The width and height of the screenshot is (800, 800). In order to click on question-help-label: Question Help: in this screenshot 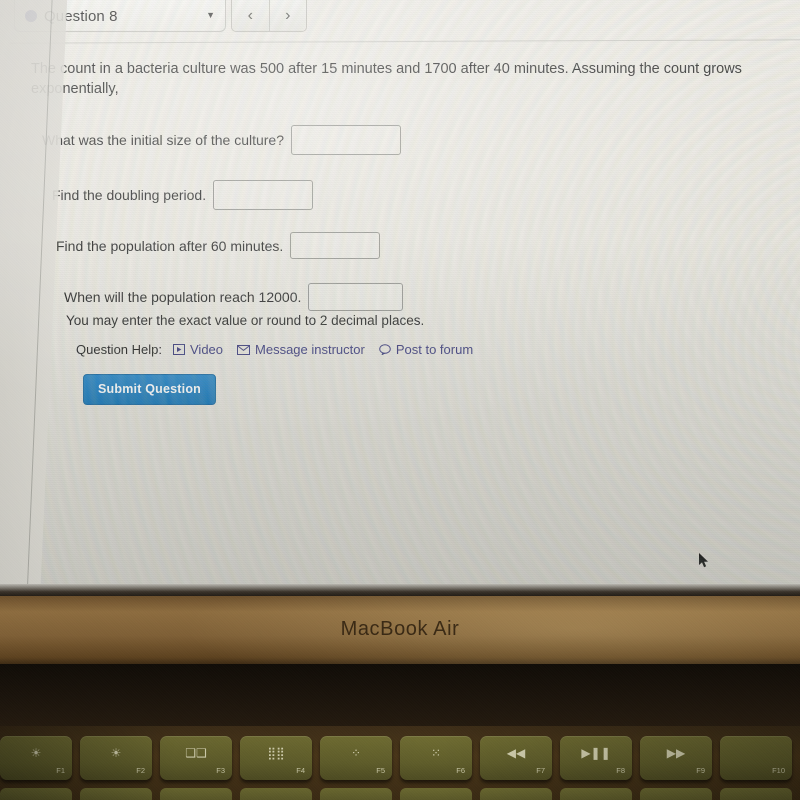, I will do `click(119, 349)`.